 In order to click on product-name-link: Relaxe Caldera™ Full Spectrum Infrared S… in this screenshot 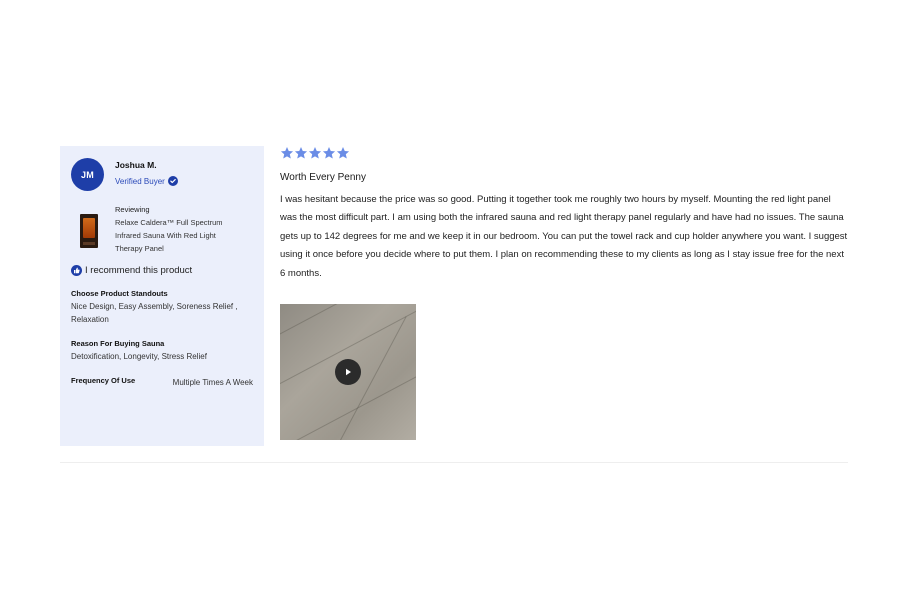, I will do `click(177, 235)`.